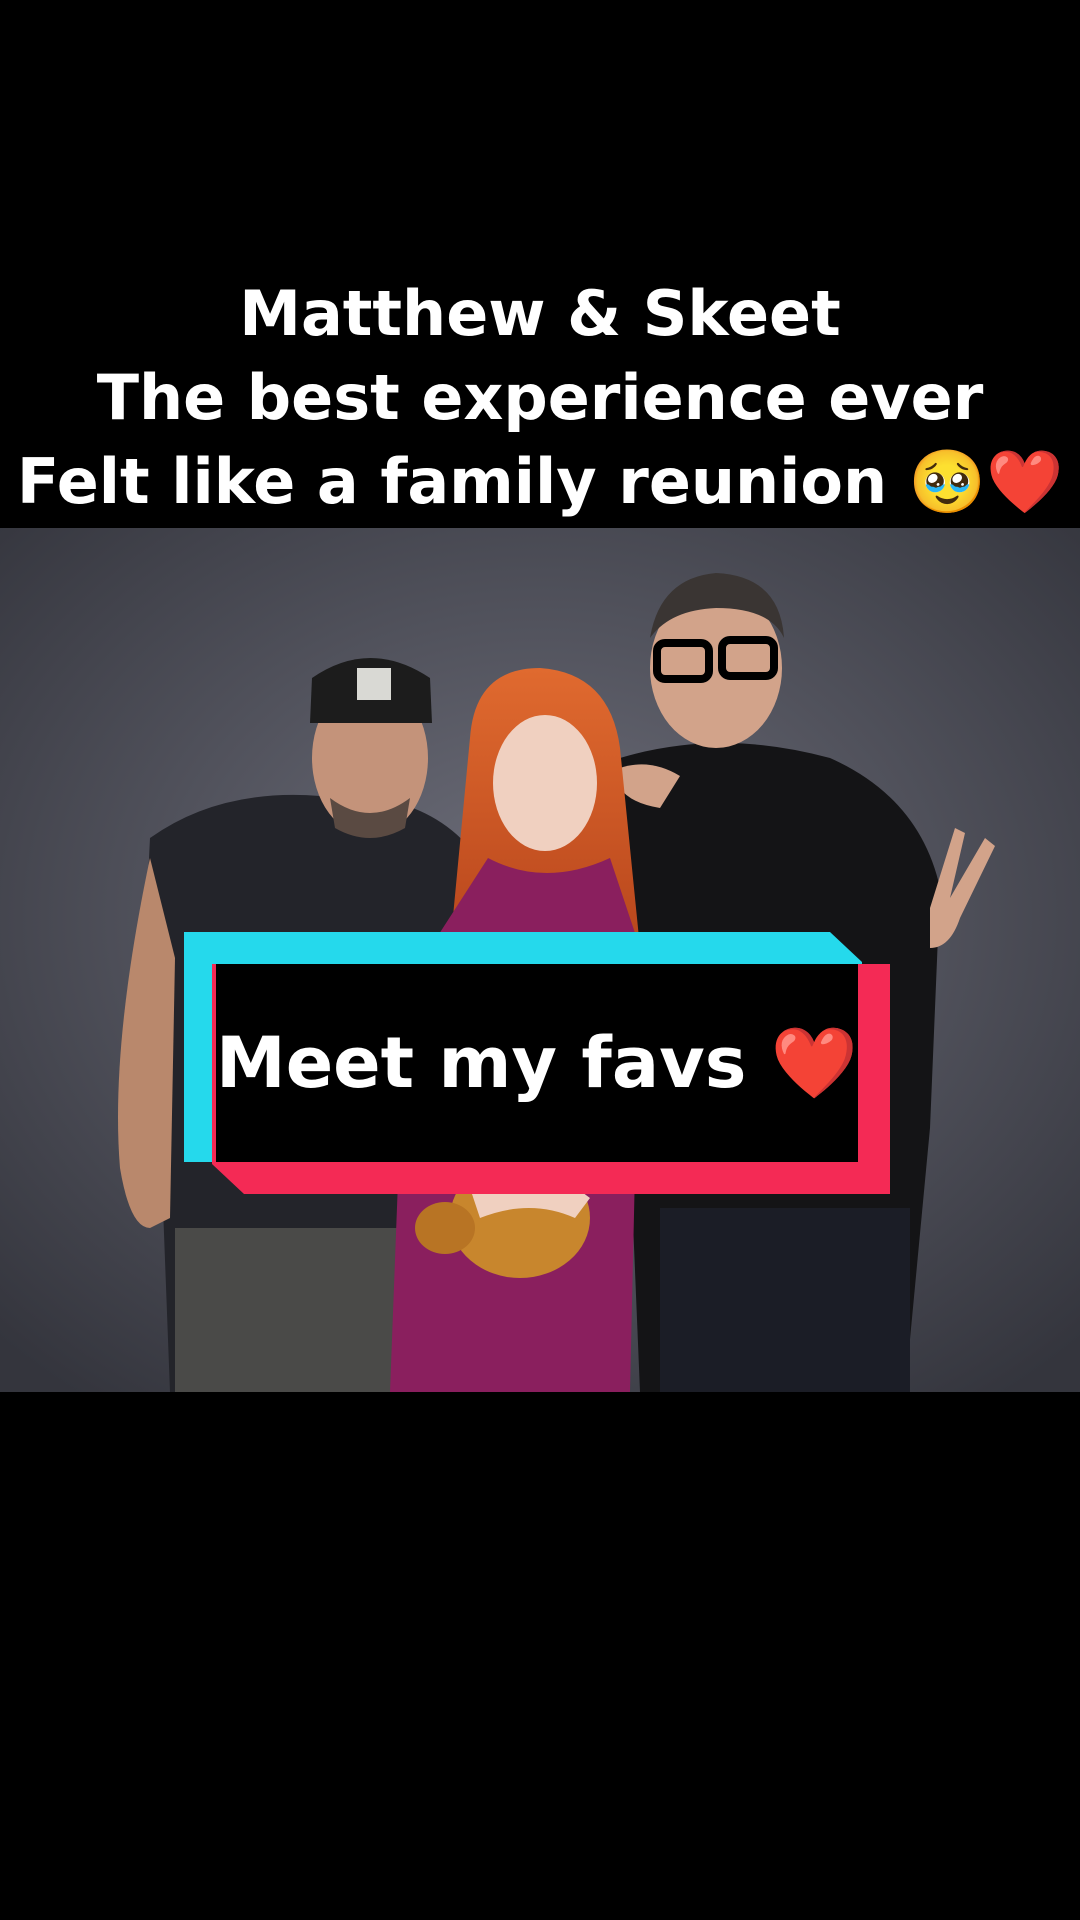 Image resolution: width=1080 pixels, height=1920 pixels. I want to click on sticker-label: Meet my favs ❤️, so click(537, 1063).